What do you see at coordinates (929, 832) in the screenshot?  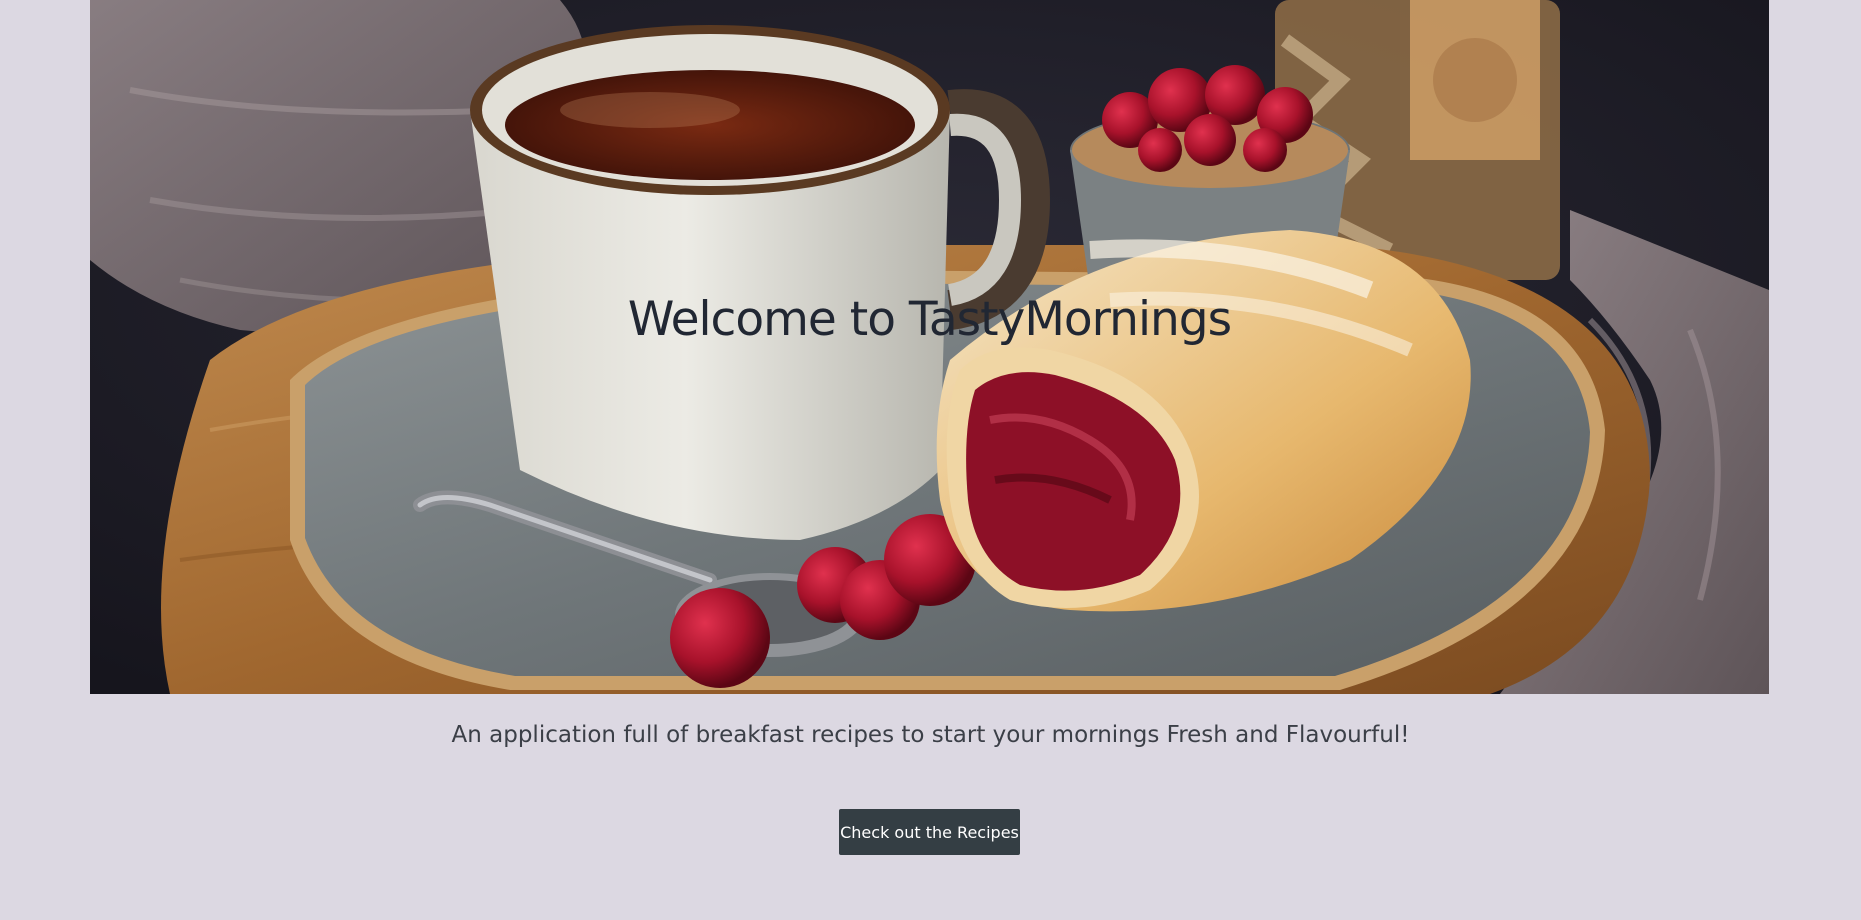 I see `check-out-recipes-button: Check out the Recipes` at bounding box center [929, 832].